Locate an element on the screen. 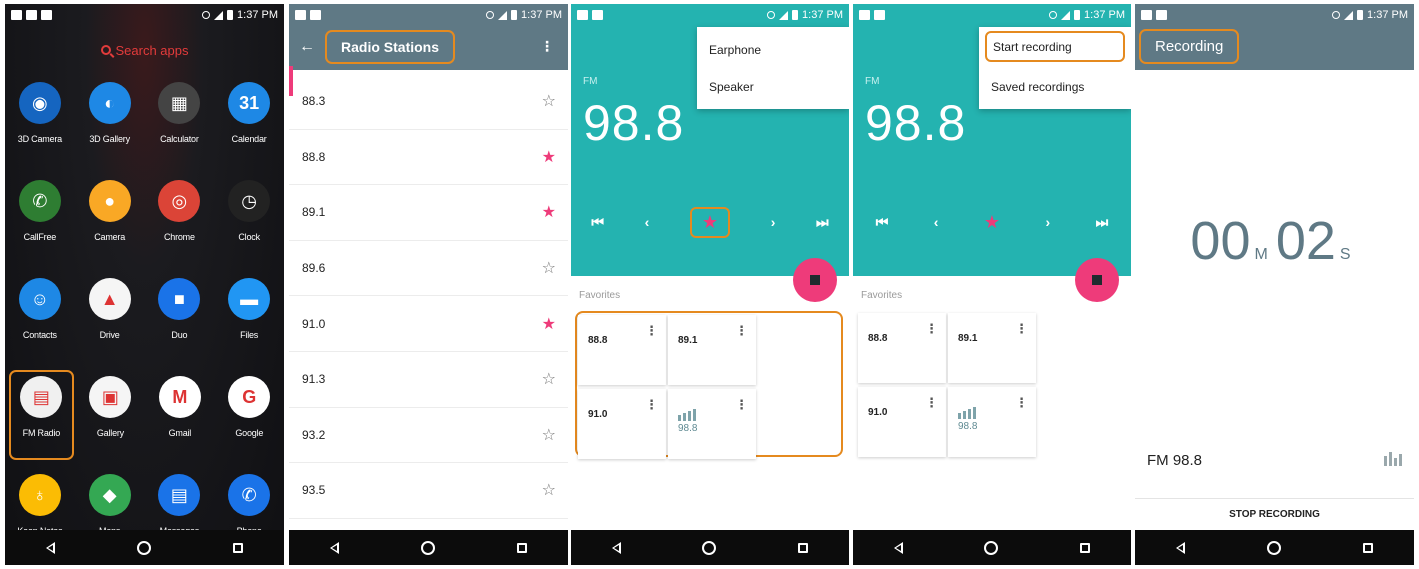 This screenshot has width=1419, height=569. app-gallery: ▣ Gallery is located at coordinates (110, 425).